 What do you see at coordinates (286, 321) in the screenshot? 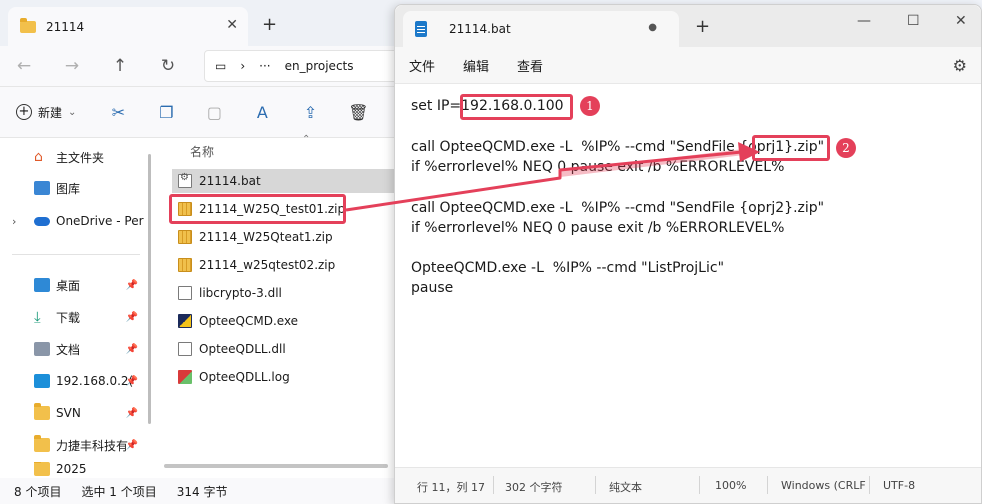
I see `file-row-exe: OpteeQCMD.exe` at bounding box center [286, 321].